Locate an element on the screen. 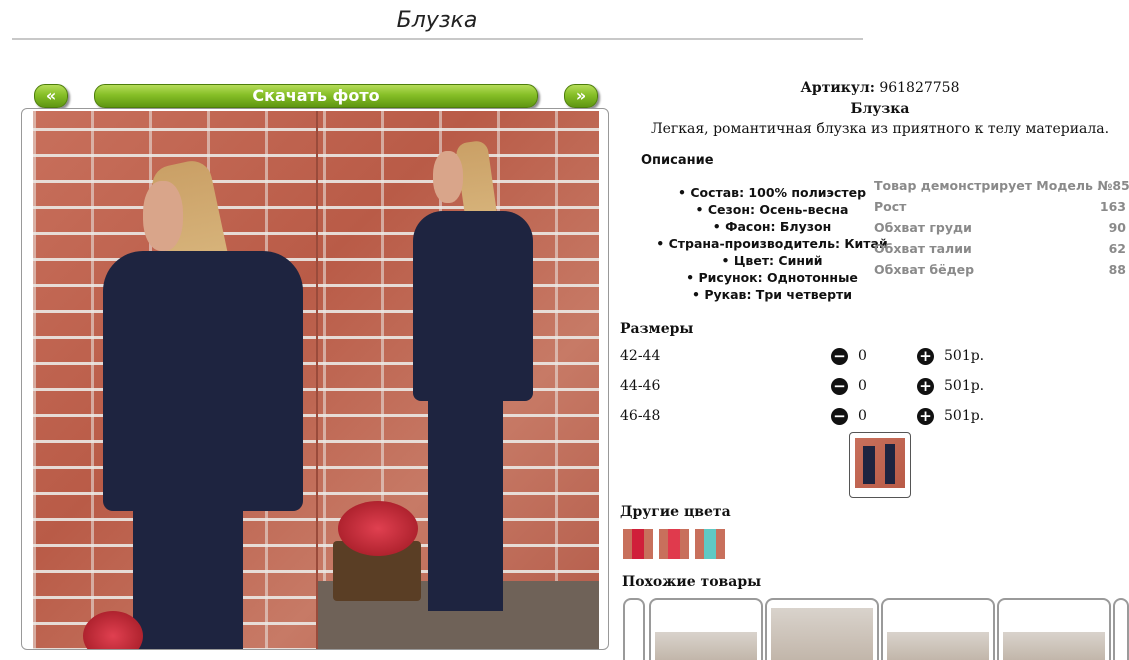 The width and height of the screenshot is (1129, 660). photo-seam is located at coordinates (317, 380).